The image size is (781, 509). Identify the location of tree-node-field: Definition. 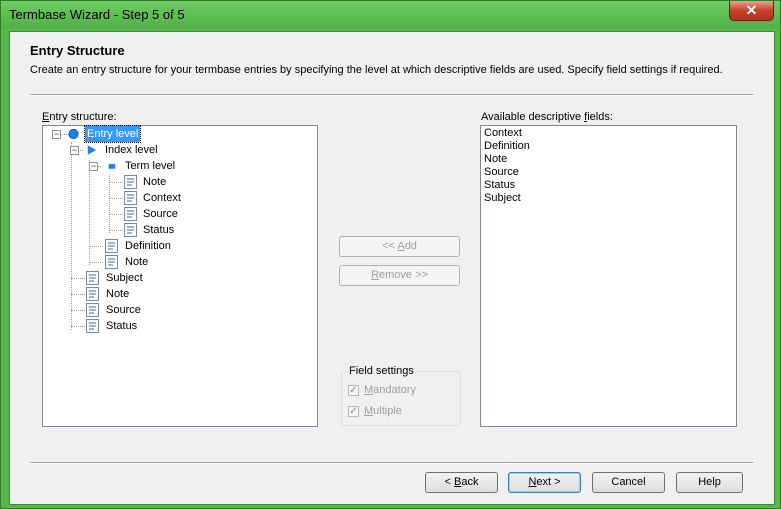
(180, 246).